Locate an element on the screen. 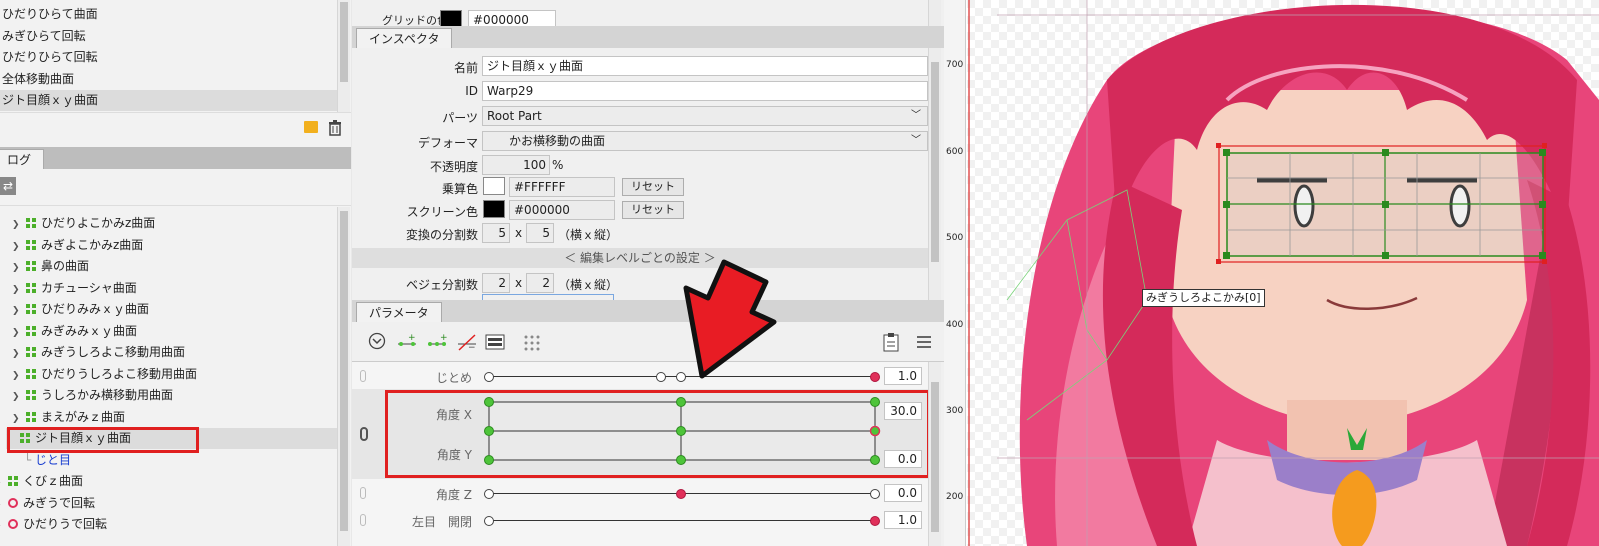 This screenshot has height=546, width=1599. tree-item: ❯ うしろかみ横移動用曲面 is located at coordinates (174, 395).